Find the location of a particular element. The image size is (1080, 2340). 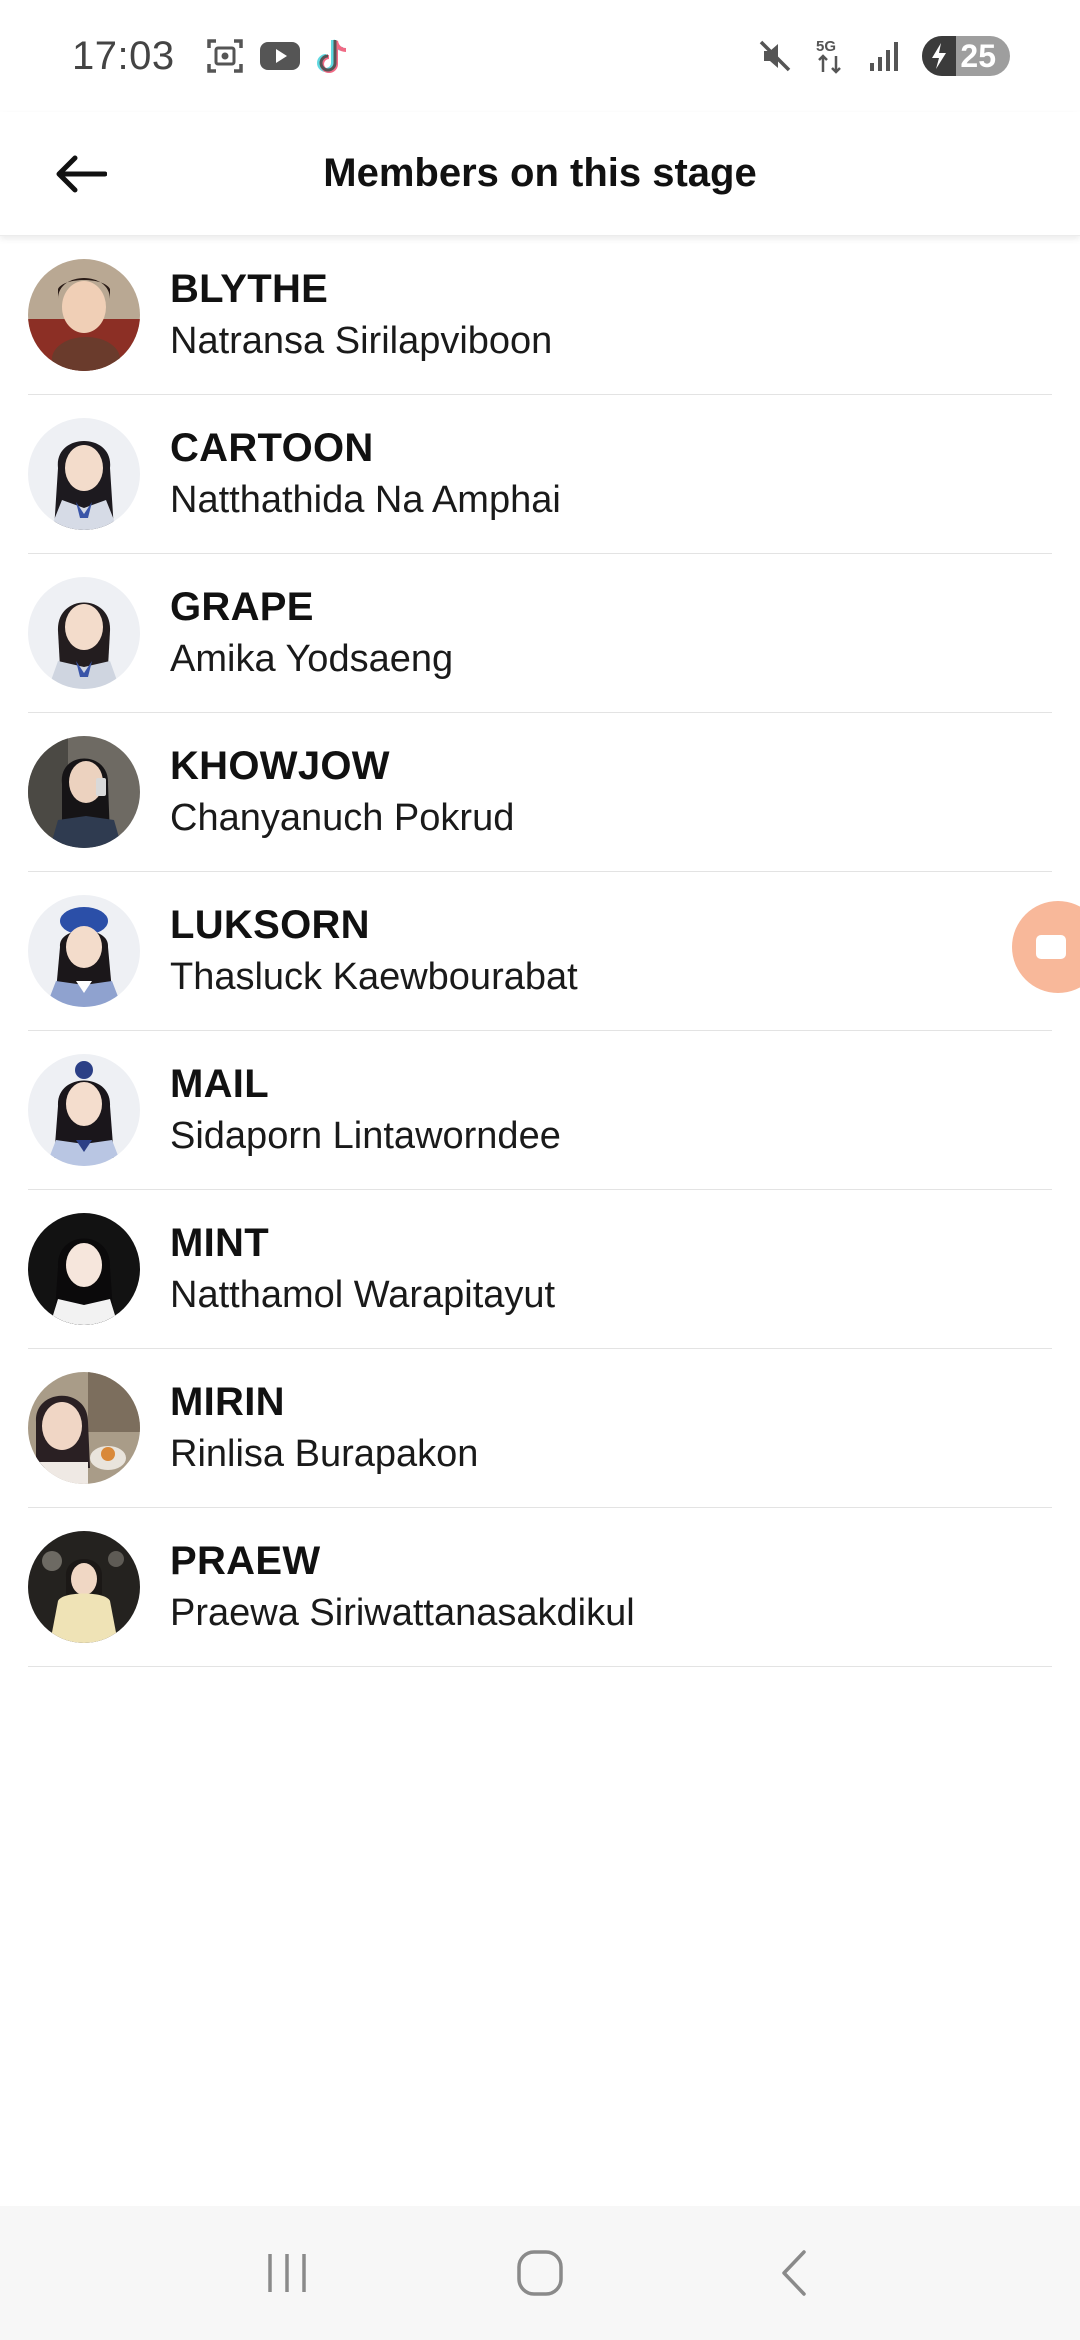

member-full-name: Natthamol Warapitayut is located at coordinates (363, 1295).